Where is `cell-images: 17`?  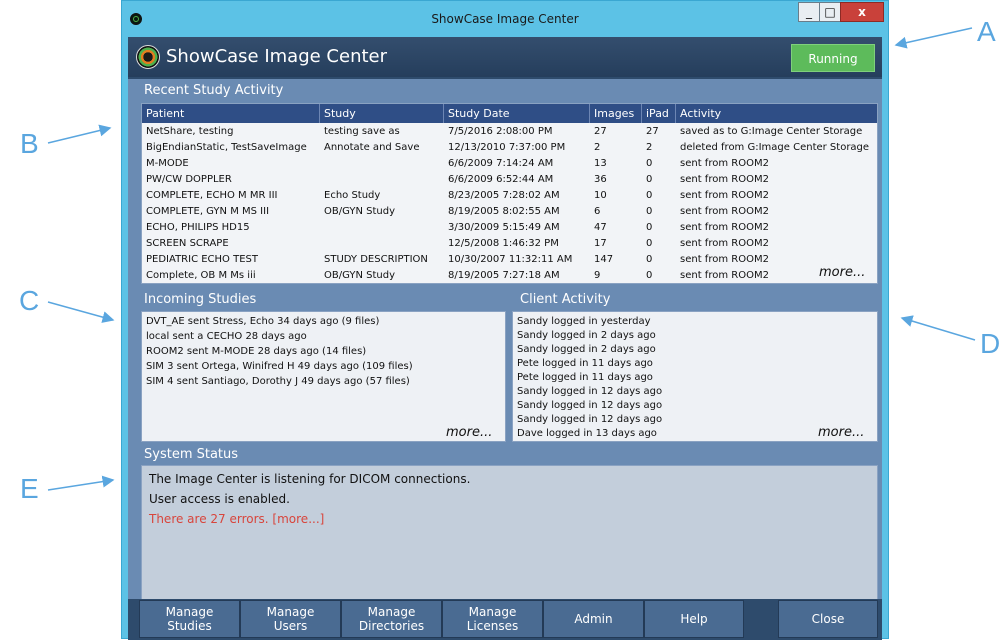
cell-images: 17 is located at coordinates (600, 243).